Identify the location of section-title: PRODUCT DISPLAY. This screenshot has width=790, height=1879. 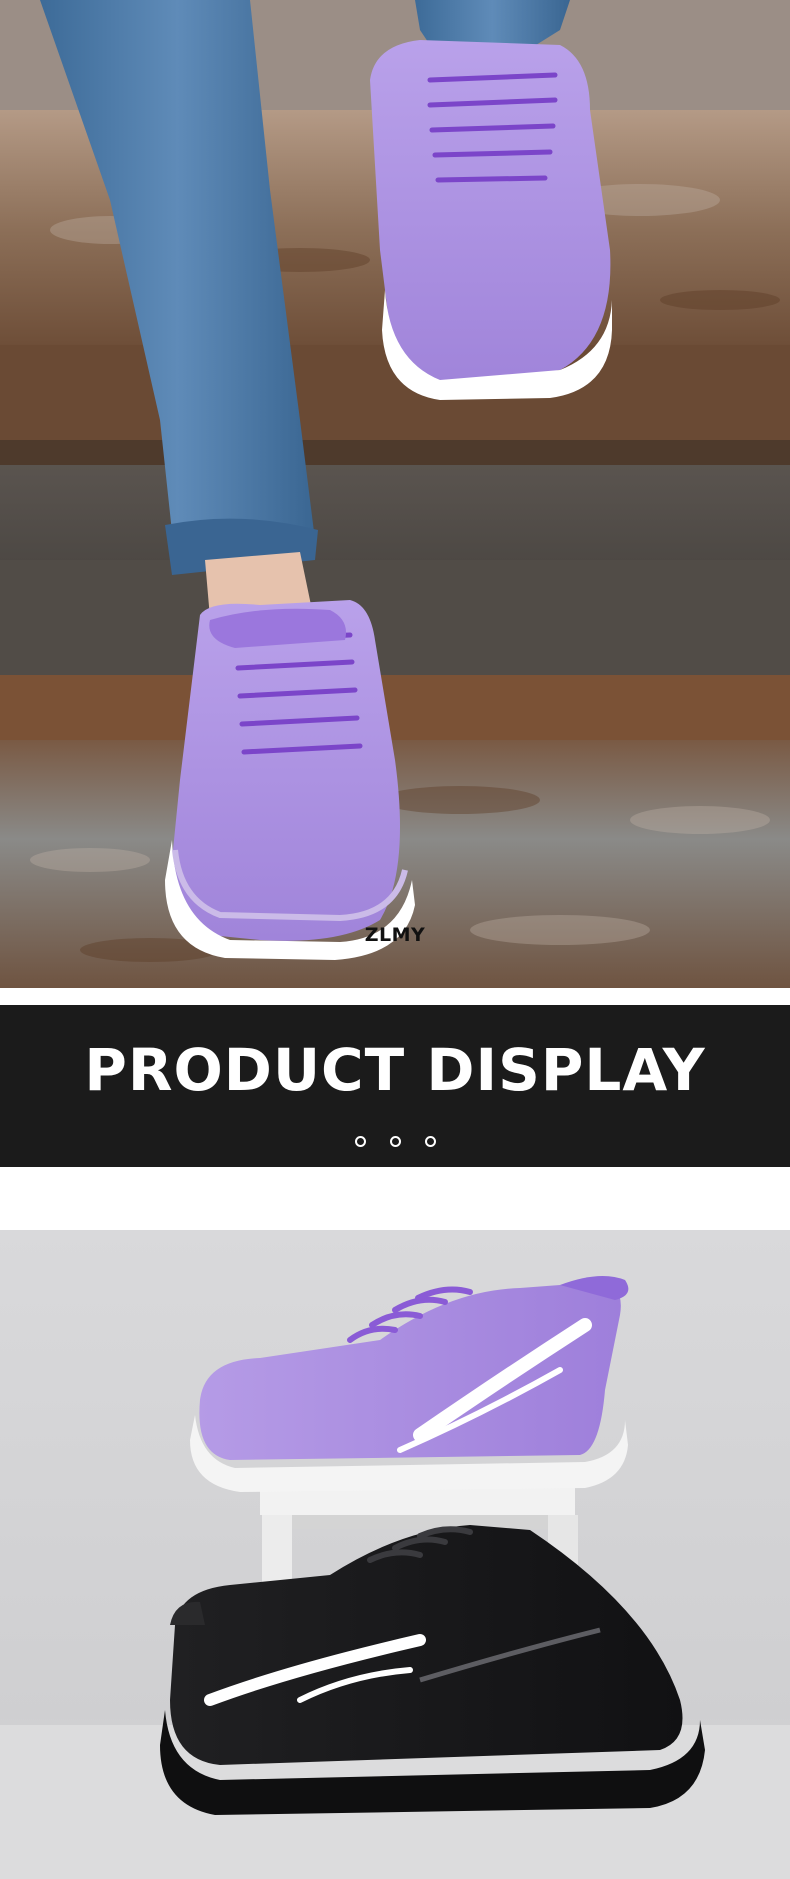
(395, 1070).